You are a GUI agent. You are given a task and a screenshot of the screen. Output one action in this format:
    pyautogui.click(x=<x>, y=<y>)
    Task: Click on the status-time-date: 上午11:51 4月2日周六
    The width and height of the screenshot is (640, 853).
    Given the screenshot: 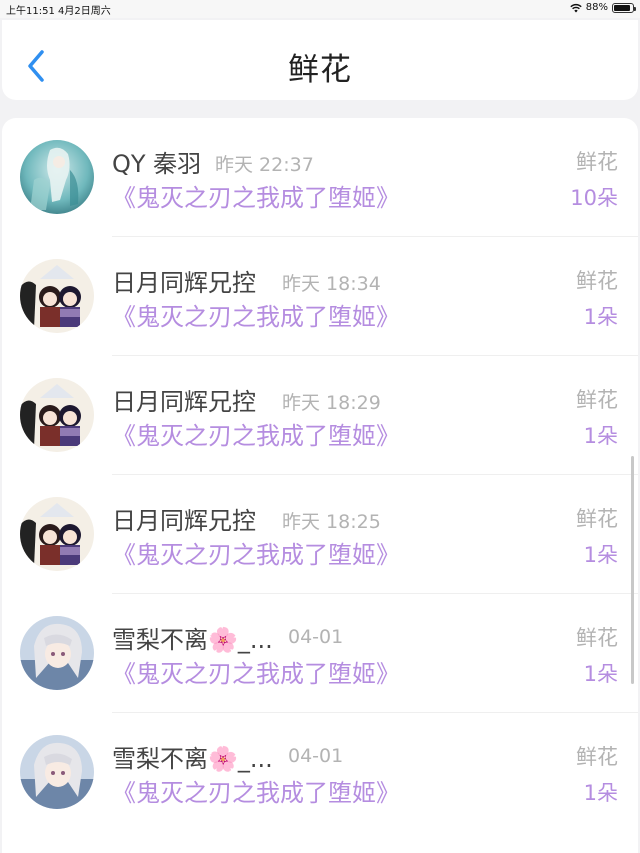 What is the action you would take?
    pyautogui.click(x=58, y=11)
    